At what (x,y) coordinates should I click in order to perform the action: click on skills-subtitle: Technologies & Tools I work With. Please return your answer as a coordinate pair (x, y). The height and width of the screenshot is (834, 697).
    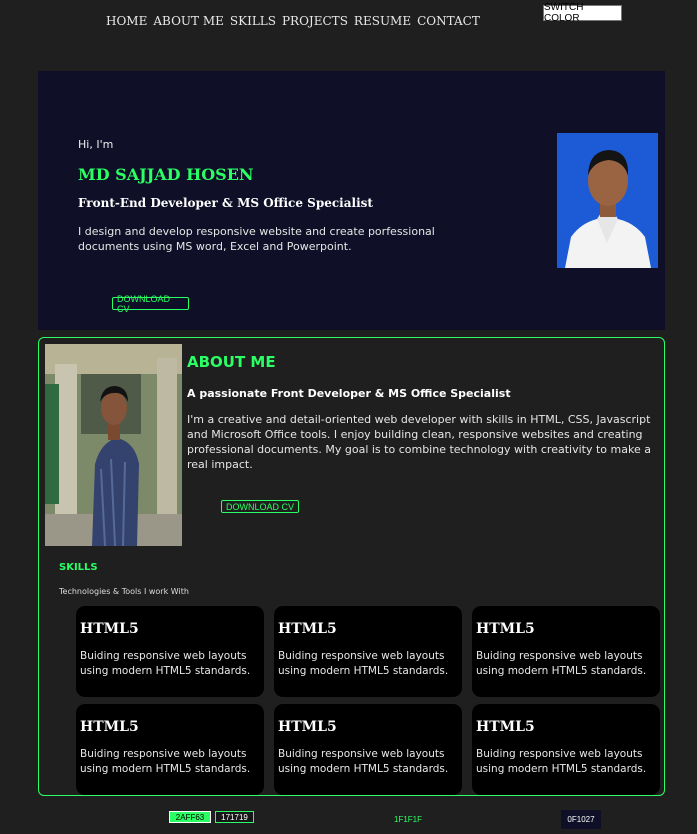
    Looking at the image, I should click on (124, 591).